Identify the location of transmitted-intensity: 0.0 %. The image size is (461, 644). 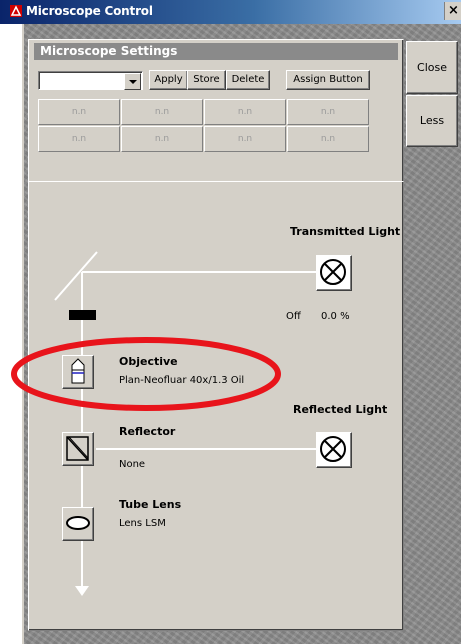
(335, 316).